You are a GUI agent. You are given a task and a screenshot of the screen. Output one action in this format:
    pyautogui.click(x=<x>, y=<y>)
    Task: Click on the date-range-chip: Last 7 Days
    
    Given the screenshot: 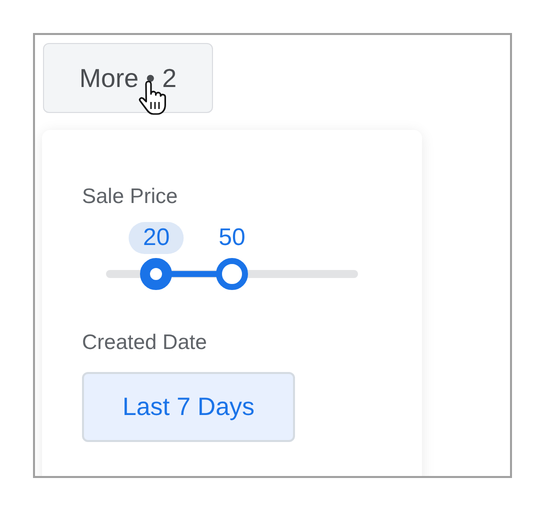 What is the action you would take?
    pyautogui.click(x=188, y=407)
    